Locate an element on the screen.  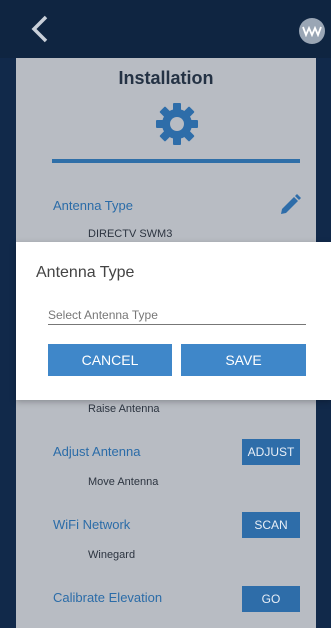
setting-label-antenna-type: Antenna Type is located at coordinates (93, 205).